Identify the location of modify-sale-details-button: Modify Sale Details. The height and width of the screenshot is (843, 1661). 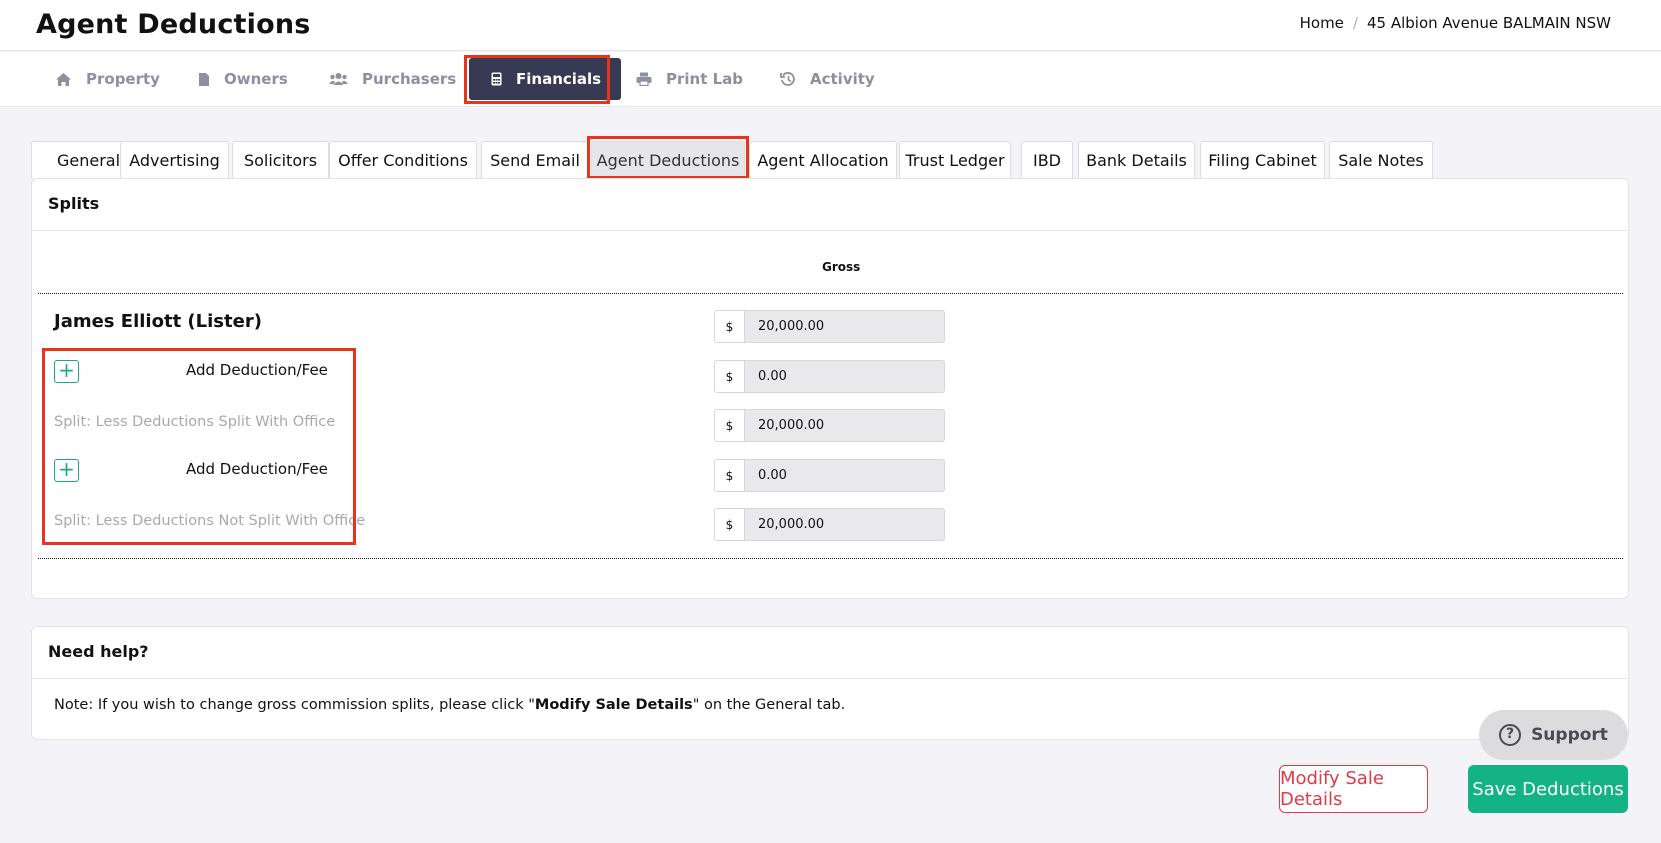
(1353, 789).